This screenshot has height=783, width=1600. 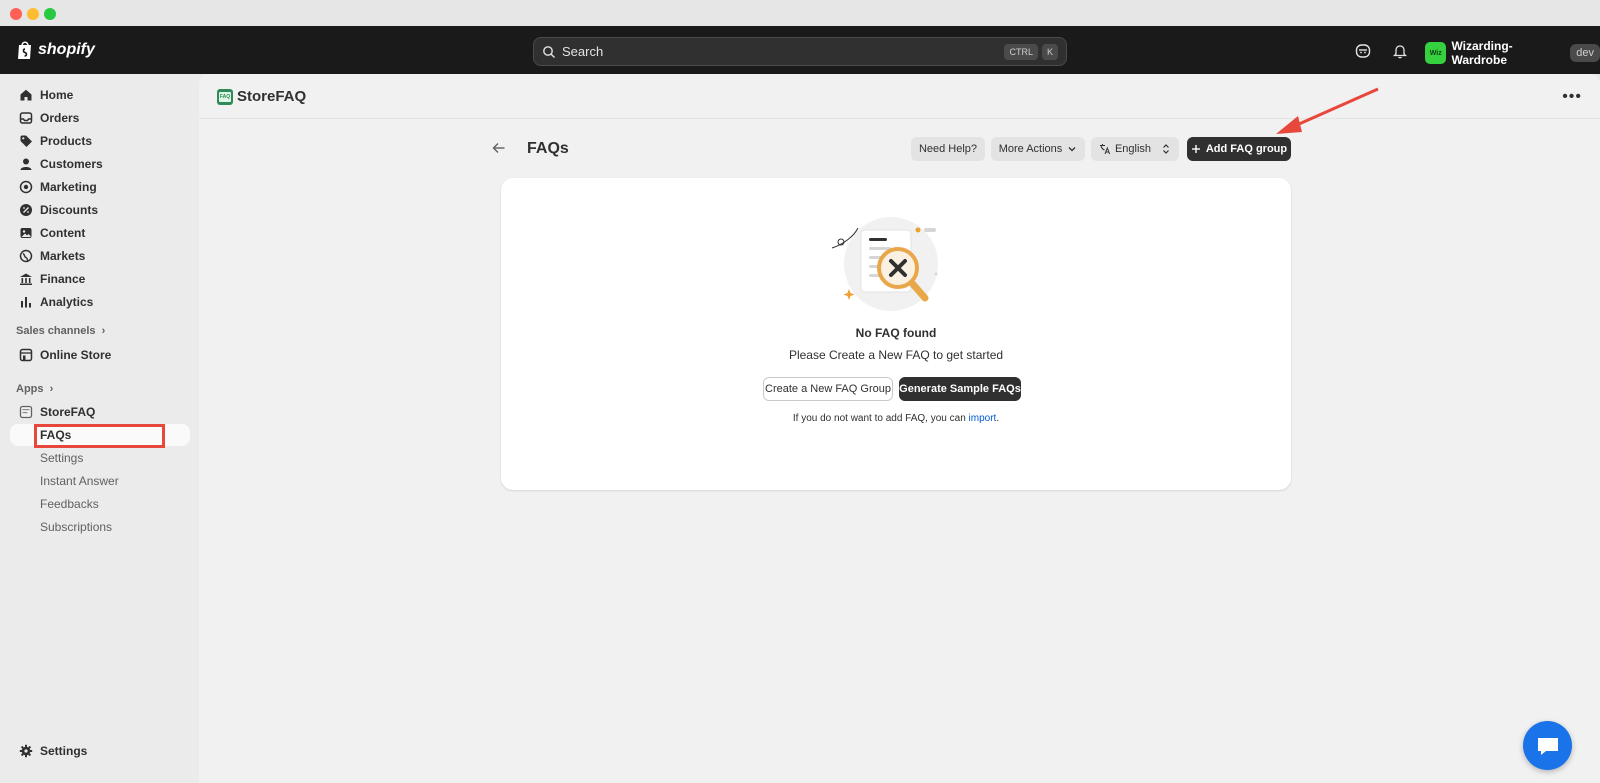 I want to click on more-options-icon: •••, so click(x=1572, y=97).